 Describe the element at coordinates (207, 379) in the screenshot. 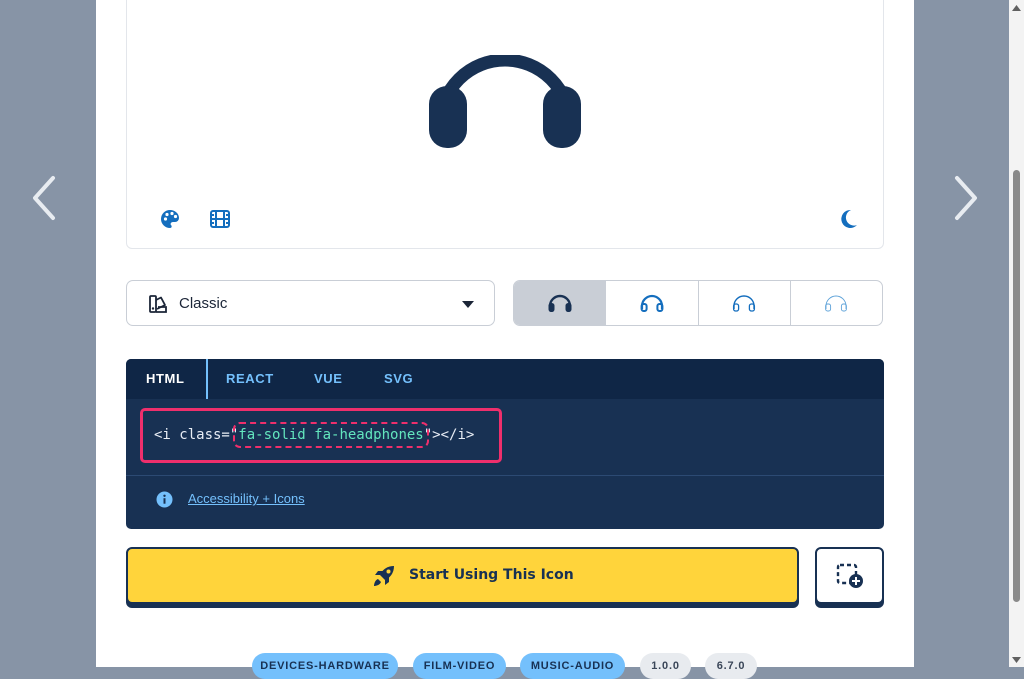

I see `tab-divider` at that location.